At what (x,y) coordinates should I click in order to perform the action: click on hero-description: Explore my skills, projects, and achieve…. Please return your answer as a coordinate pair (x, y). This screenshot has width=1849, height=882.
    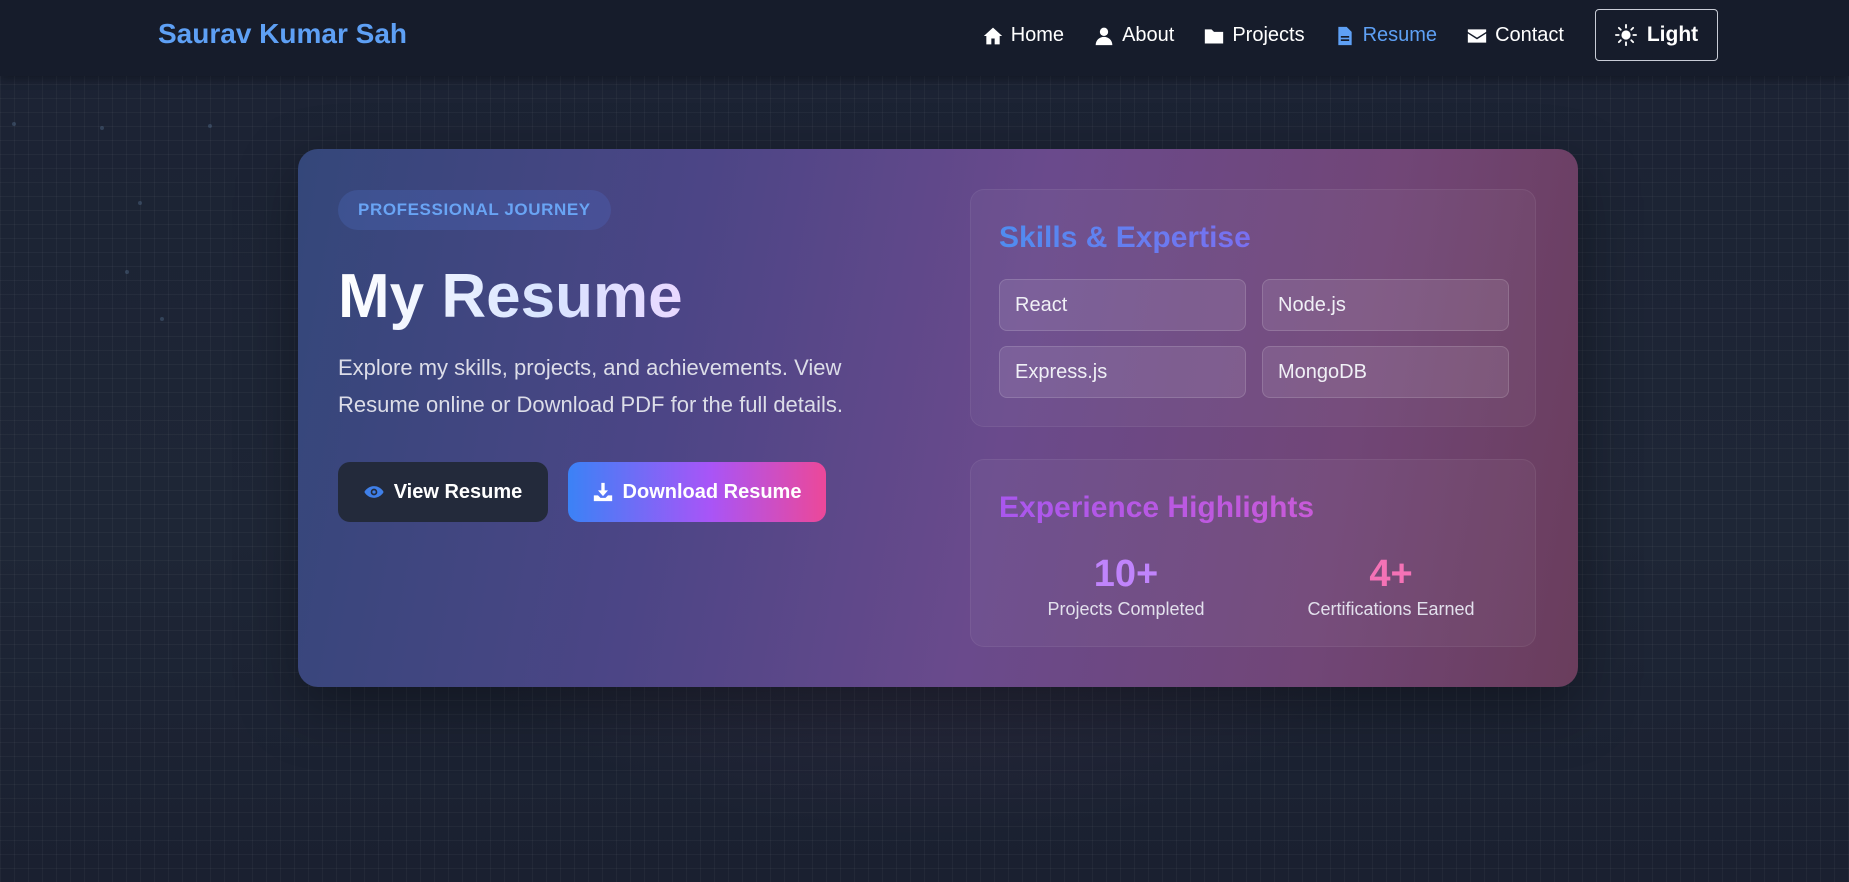
    Looking at the image, I should click on (591, 386).